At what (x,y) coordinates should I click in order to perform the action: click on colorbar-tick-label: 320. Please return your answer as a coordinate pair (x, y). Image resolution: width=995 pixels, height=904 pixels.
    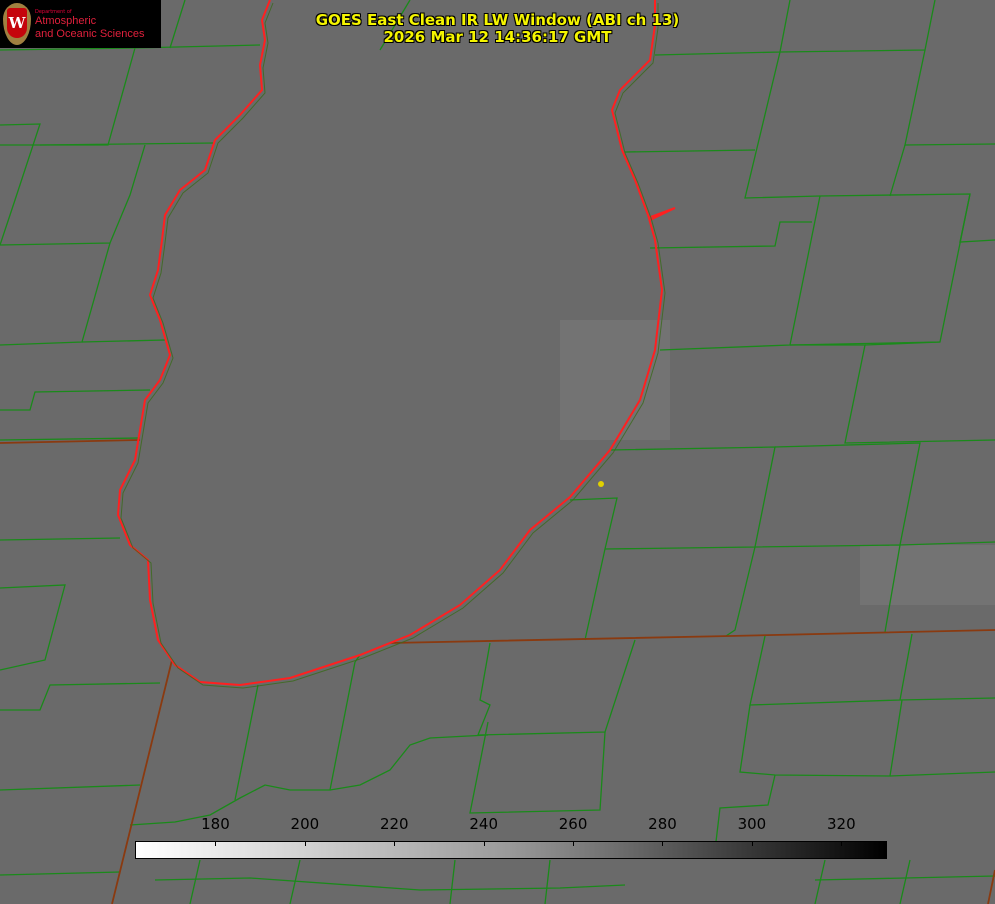
    Looking at the image, I should click on (841, 824).